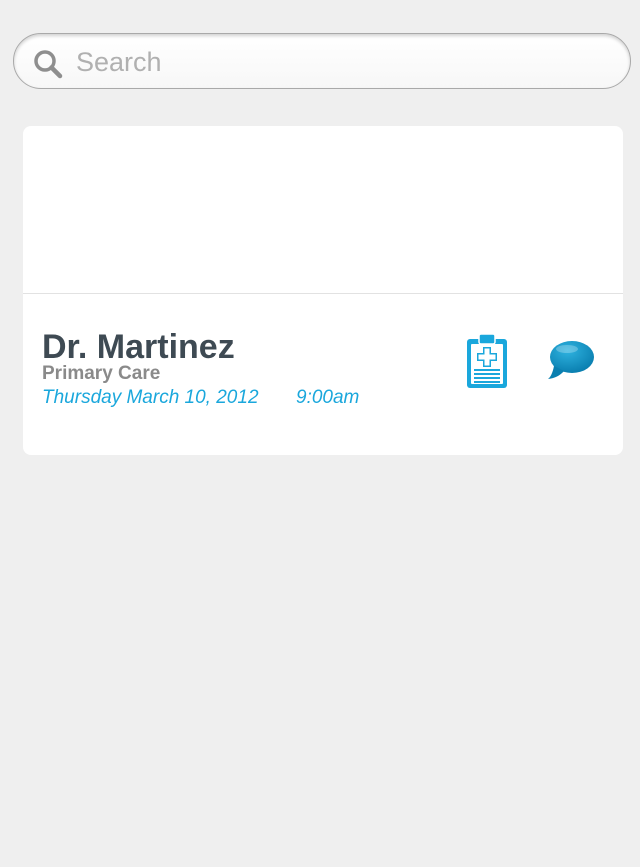 The image size is (640, 867). I want to click on search-icon, so click(48, 64).